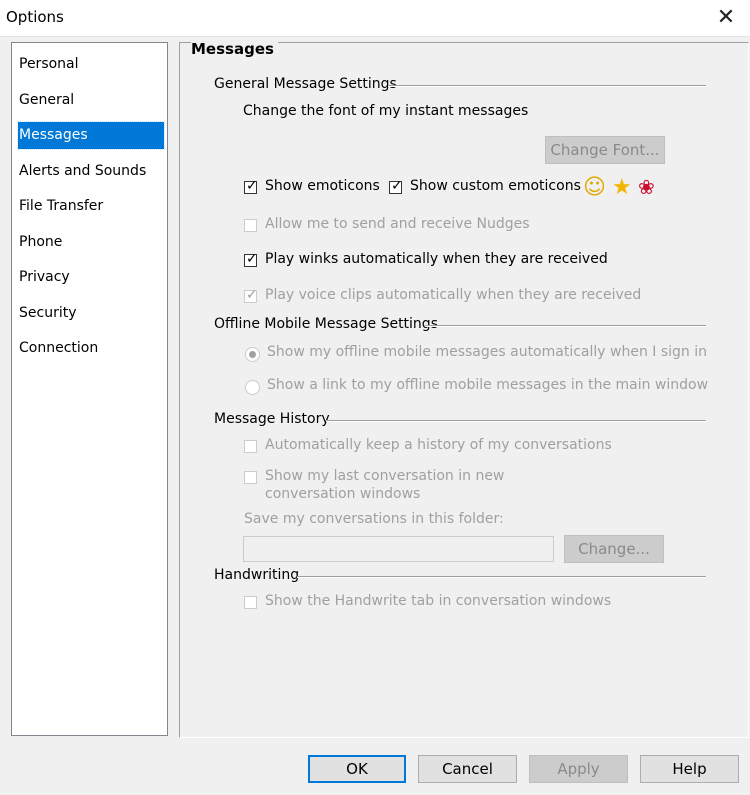 This screenshot has height=795, width=750. What do you see at coordinates (91, 135) in the screenshot?
I see `nav-item-messages: Messages` at bounding box center [91, 135].